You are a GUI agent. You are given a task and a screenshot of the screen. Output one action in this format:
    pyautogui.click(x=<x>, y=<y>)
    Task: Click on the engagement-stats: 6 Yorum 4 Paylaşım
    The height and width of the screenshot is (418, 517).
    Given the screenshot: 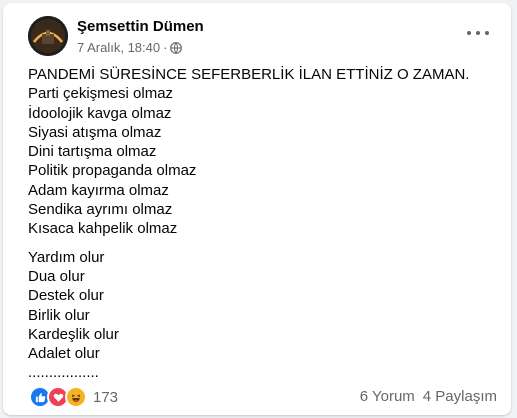 What is the action you would take?
    pyautogui.click(x=428, y=396)
    